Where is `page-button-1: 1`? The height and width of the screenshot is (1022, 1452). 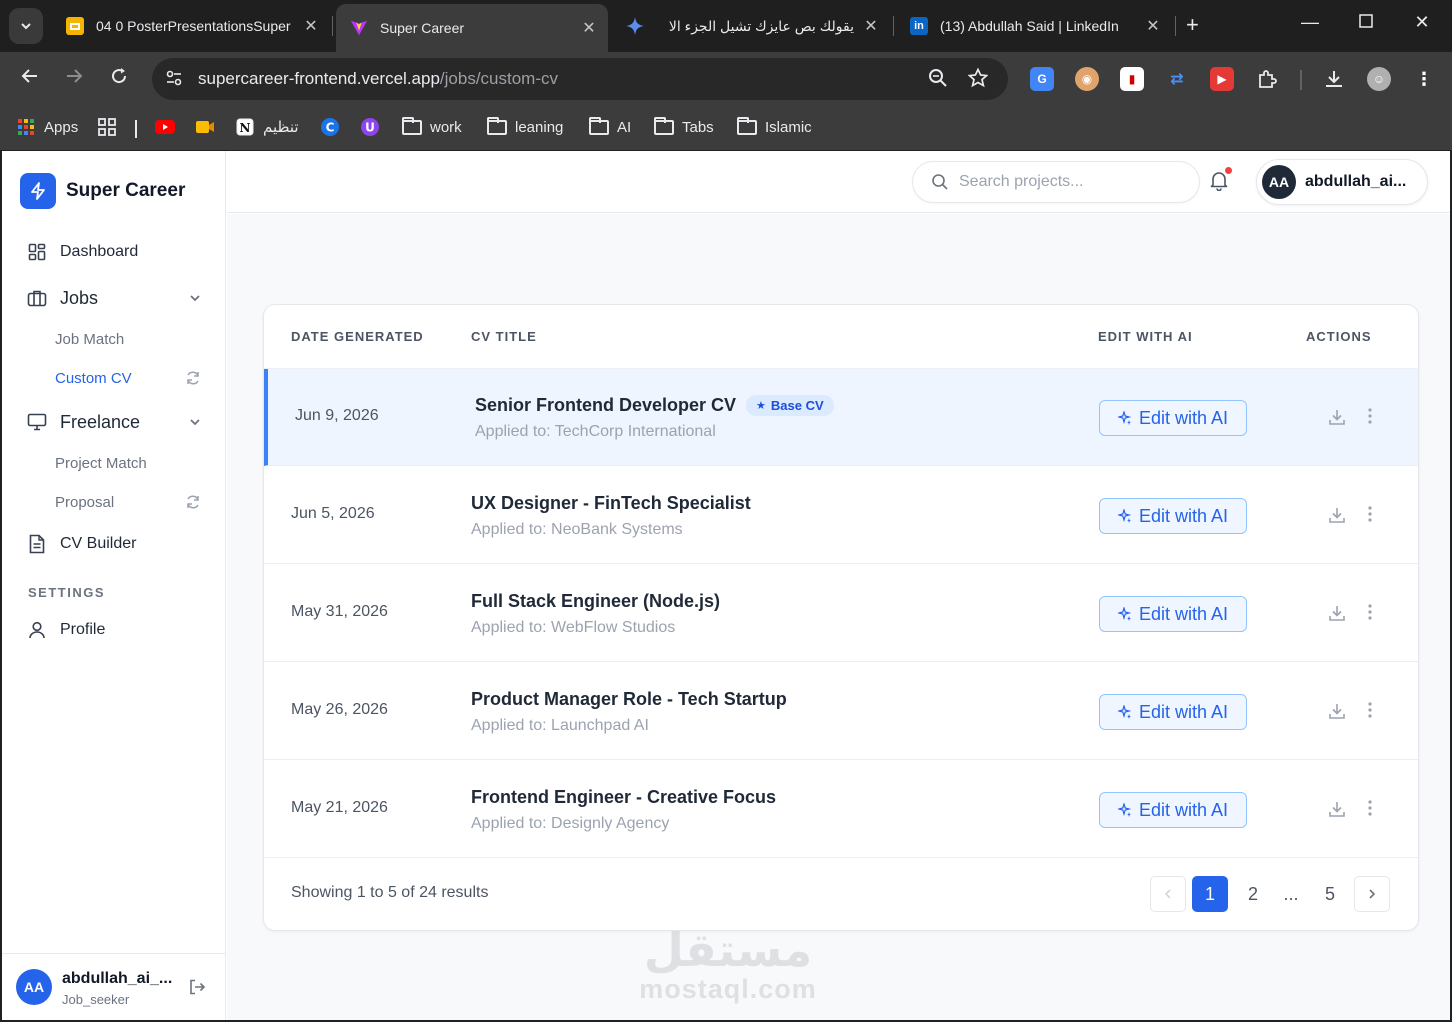
page-button-1: 1 is located at coordinates (1210, 894).